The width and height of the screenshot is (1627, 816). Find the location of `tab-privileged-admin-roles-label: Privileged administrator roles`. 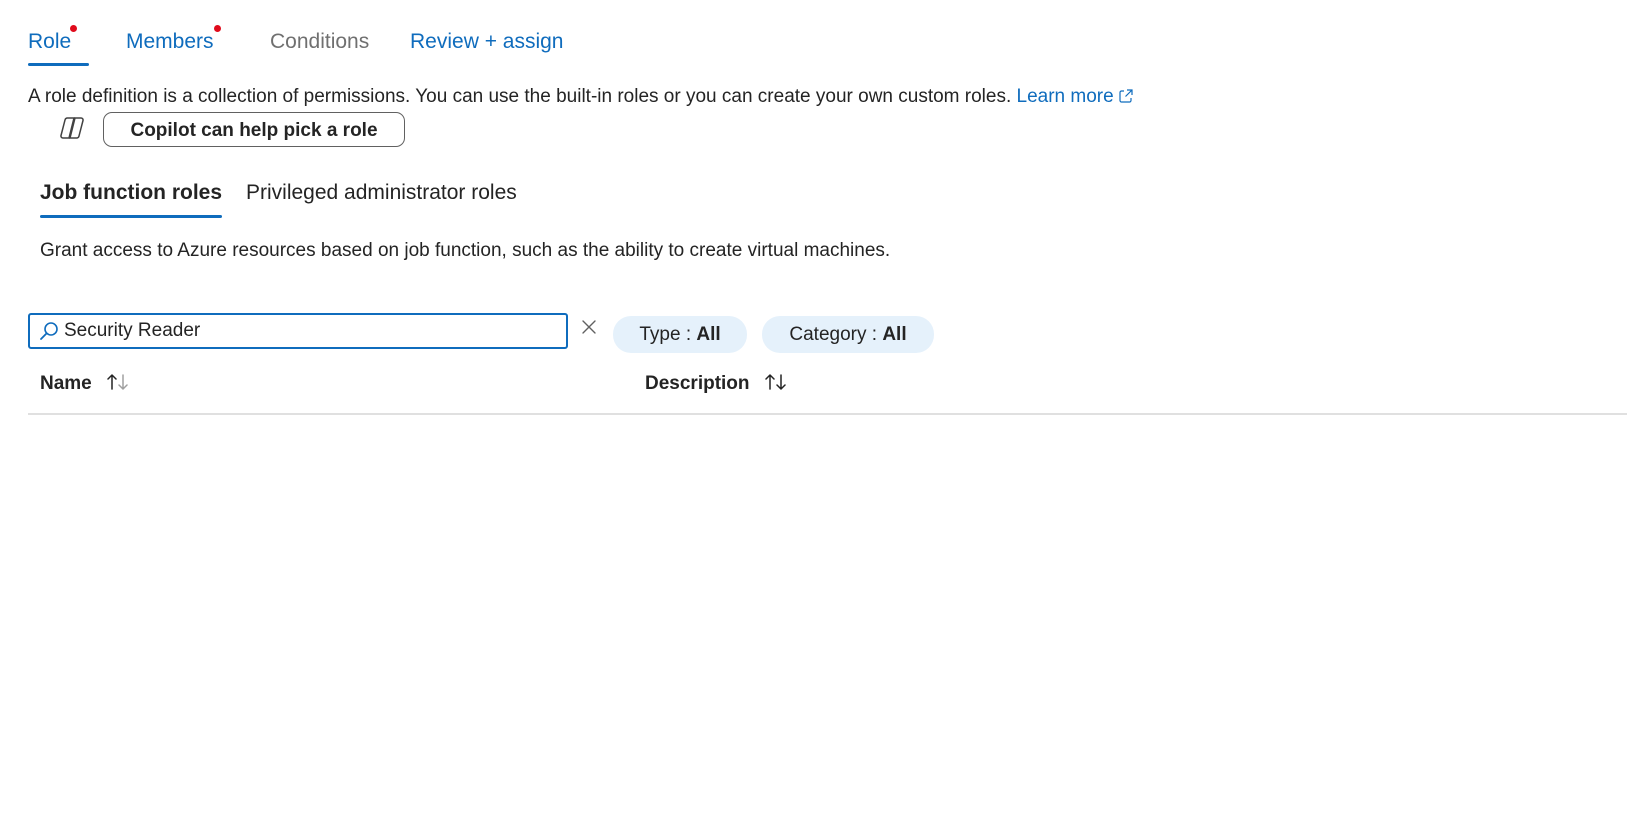

tab-privileged-admin-roles-label: Privileged administrator roles is located at coordinates (381, 192).